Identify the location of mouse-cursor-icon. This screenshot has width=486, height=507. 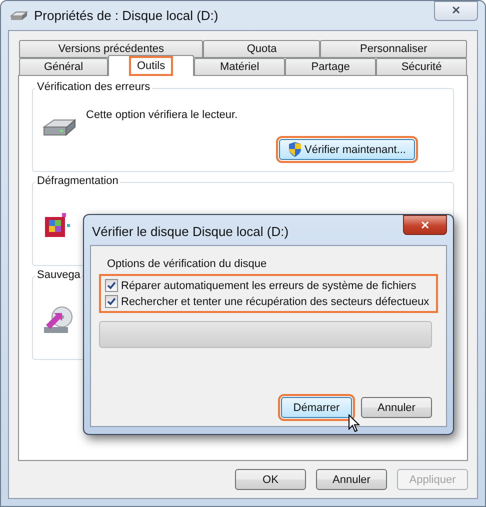
(354, 423).